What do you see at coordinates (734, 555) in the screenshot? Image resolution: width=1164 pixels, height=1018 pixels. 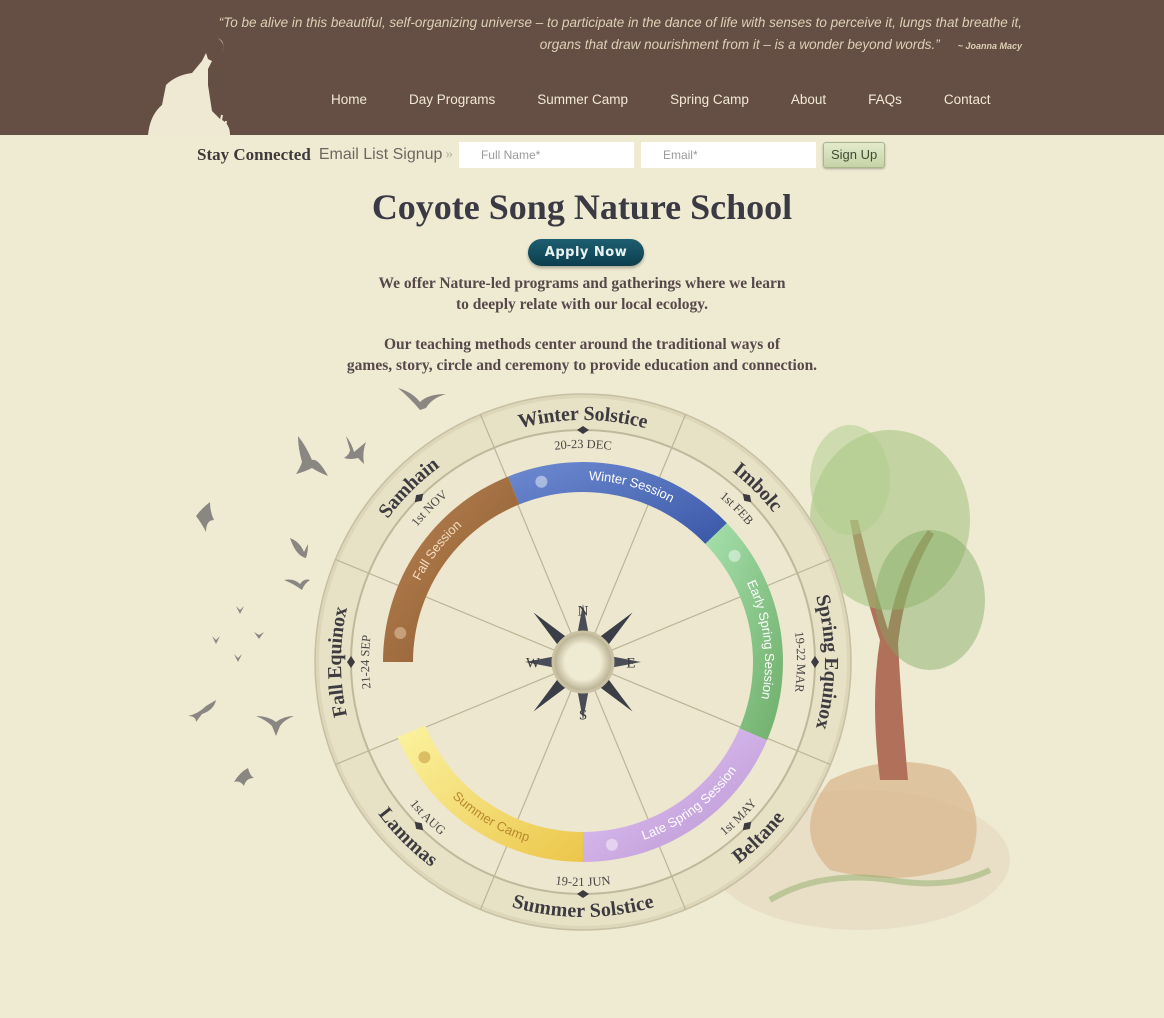 I see `leaf-icon` at bounding box center [734, 555].